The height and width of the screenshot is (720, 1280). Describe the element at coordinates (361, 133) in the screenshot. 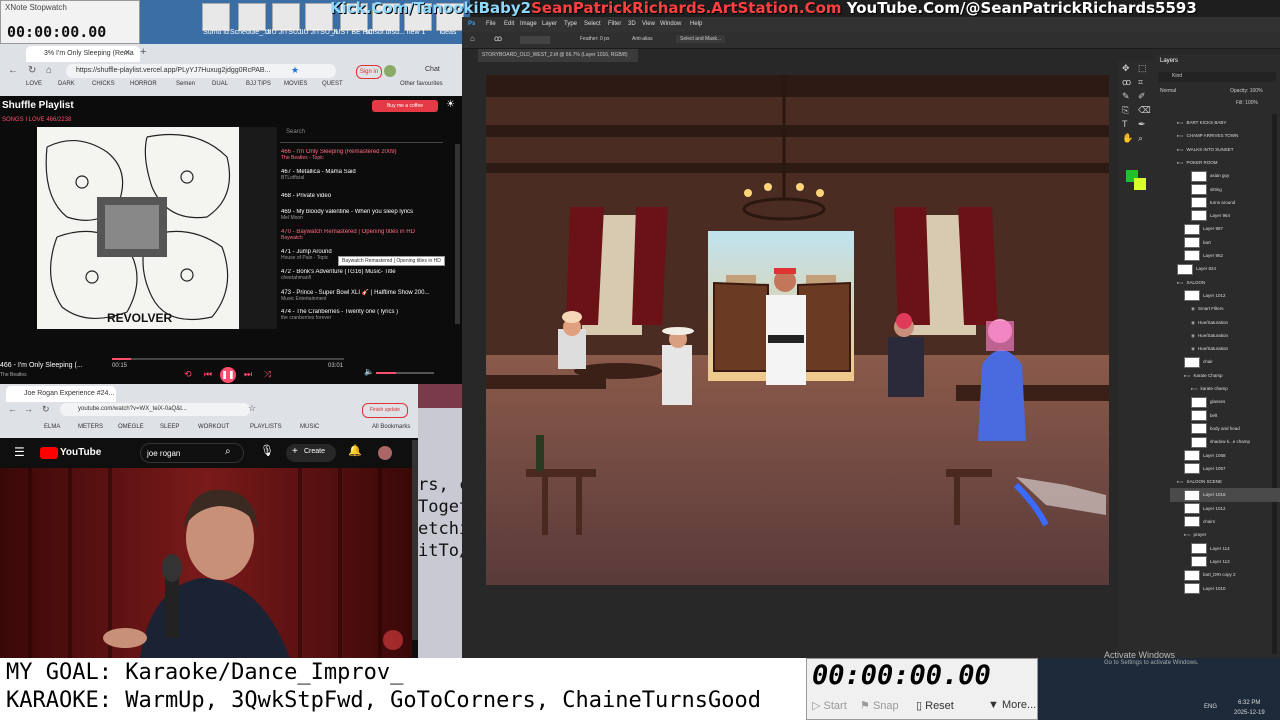

I see `search-input: Search` at that location.